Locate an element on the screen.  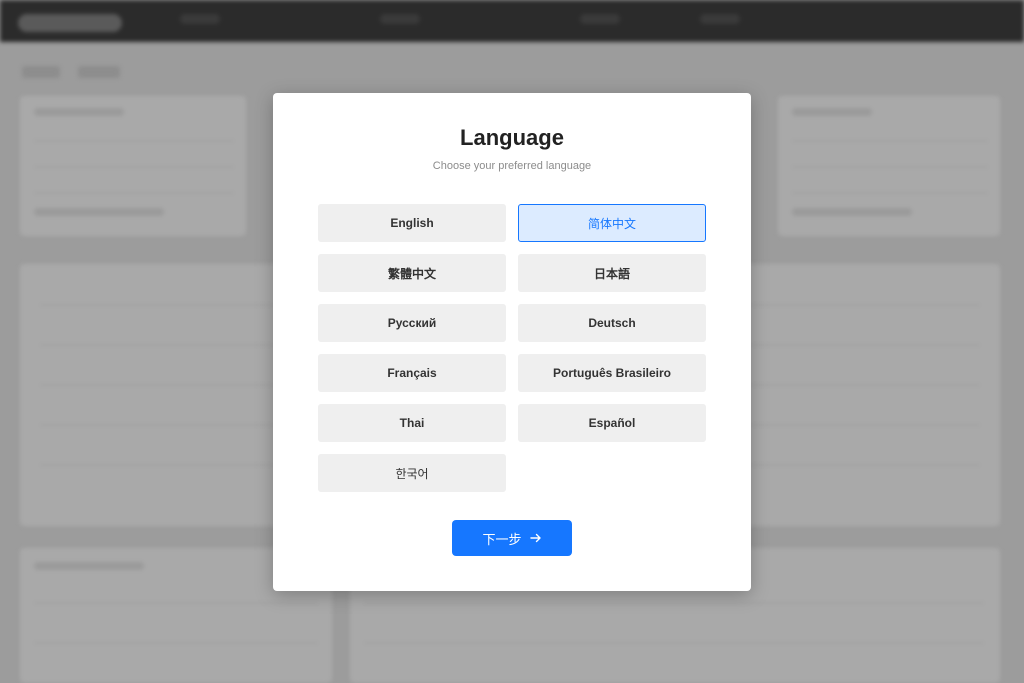
language-option-french: Français is located at coordinates (412, 373).